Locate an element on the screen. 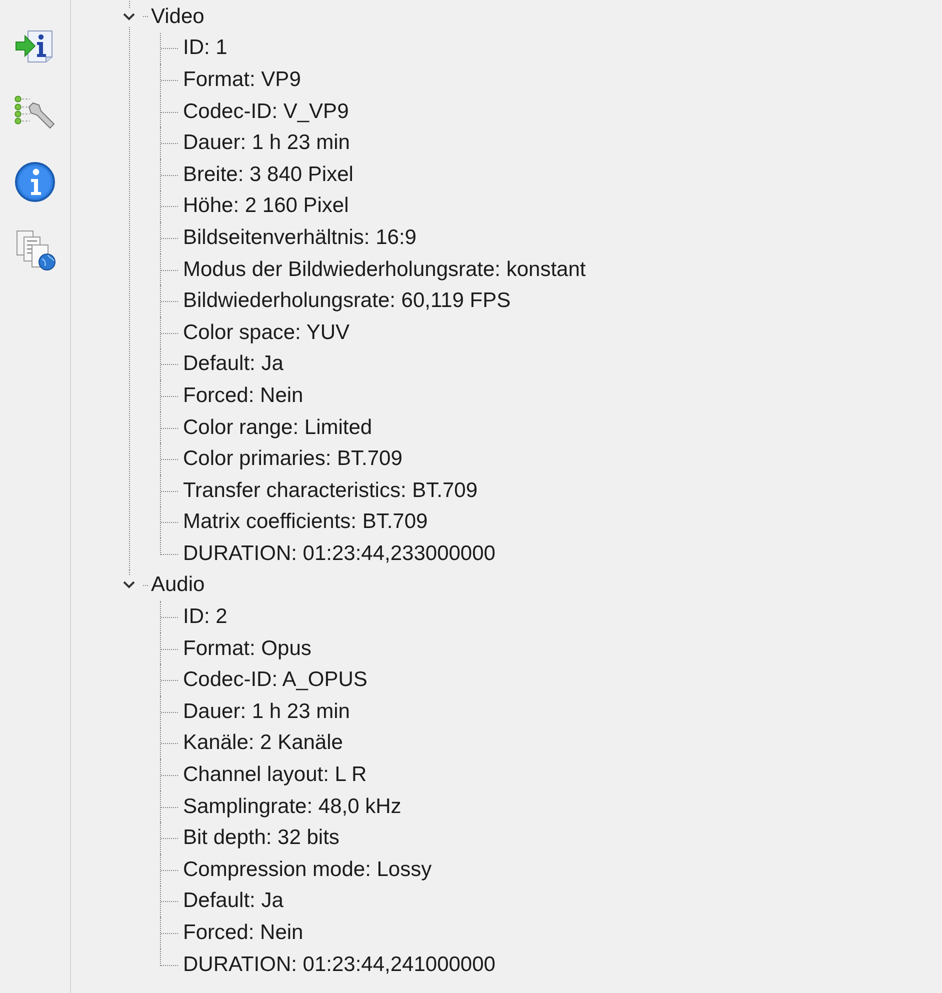 This screenshot has height=993, width=942. tree-item: Color primaries: BT.709 is located at coordinates (292, 459).